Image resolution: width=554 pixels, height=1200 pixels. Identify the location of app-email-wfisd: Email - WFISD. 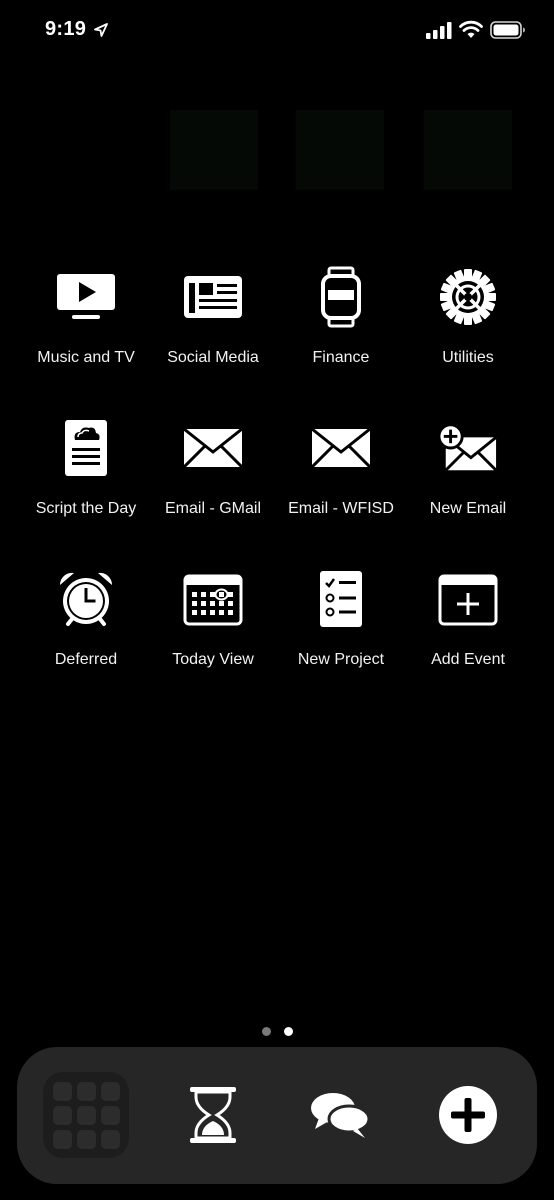
(341, 471).